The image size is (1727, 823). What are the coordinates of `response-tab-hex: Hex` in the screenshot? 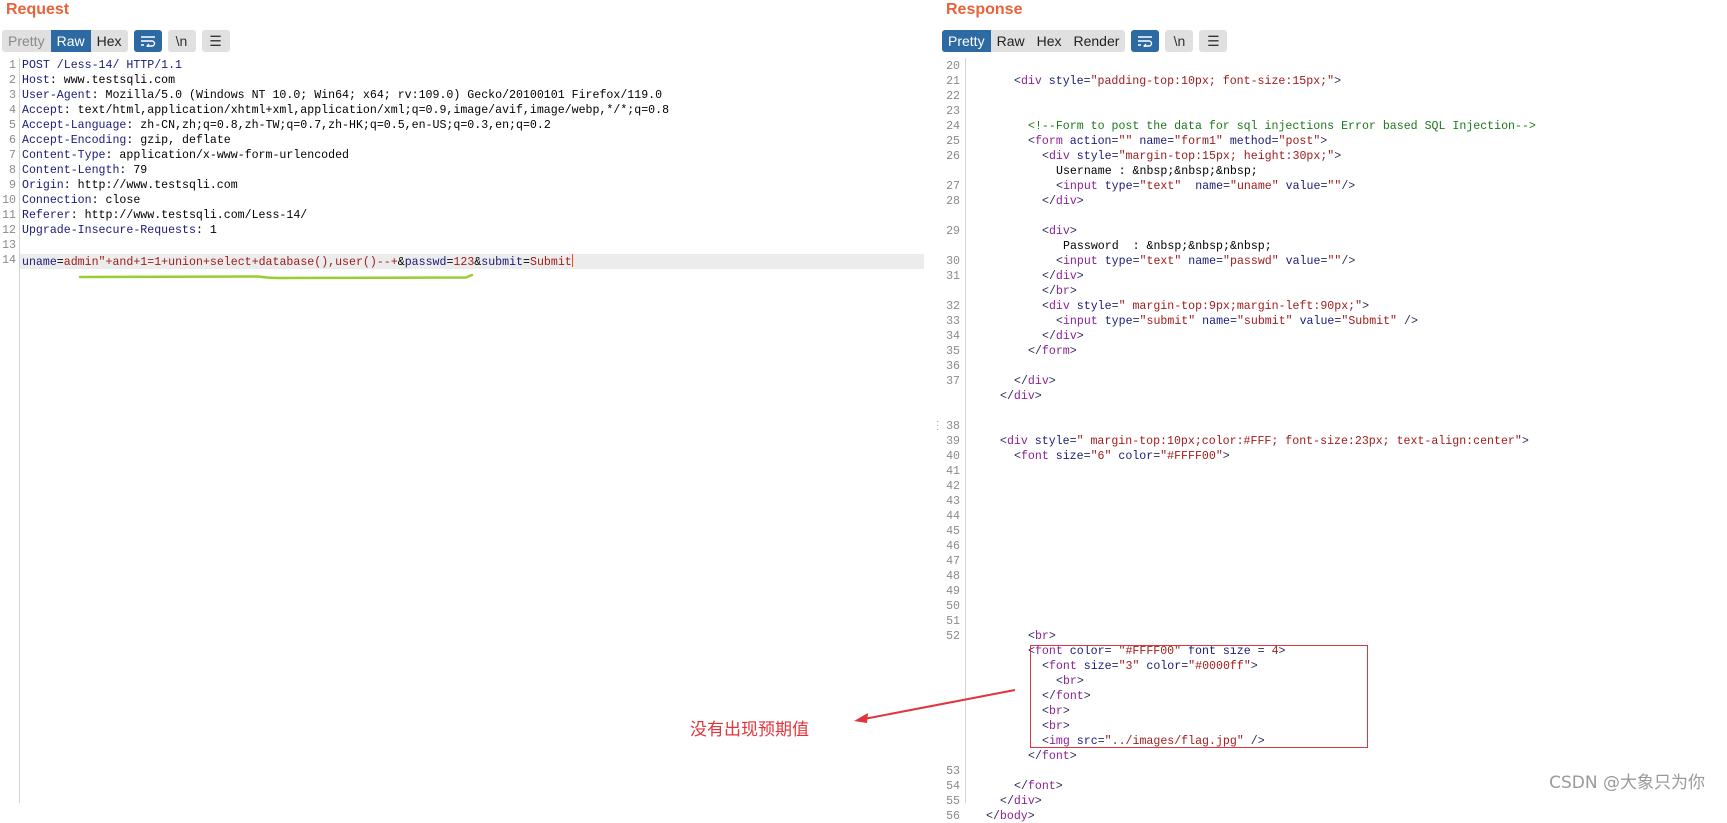 It's located at (1049, 41).